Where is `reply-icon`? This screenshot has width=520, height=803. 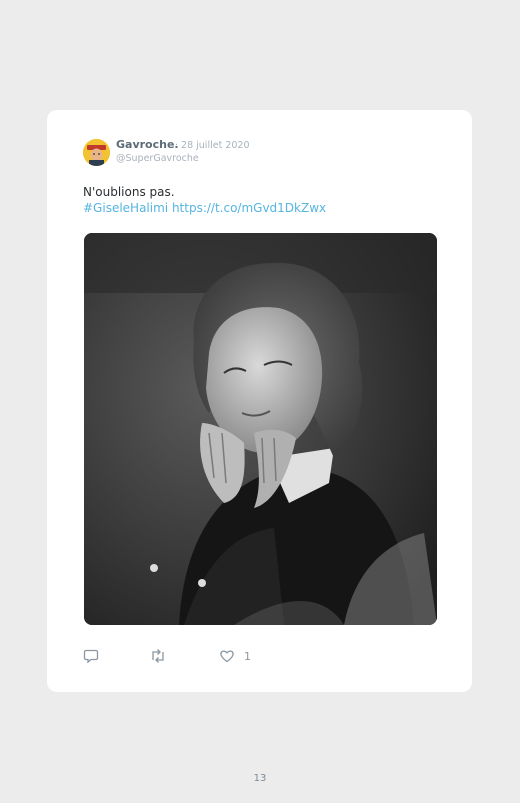
reply-icon is located at coordinates (91, 656).